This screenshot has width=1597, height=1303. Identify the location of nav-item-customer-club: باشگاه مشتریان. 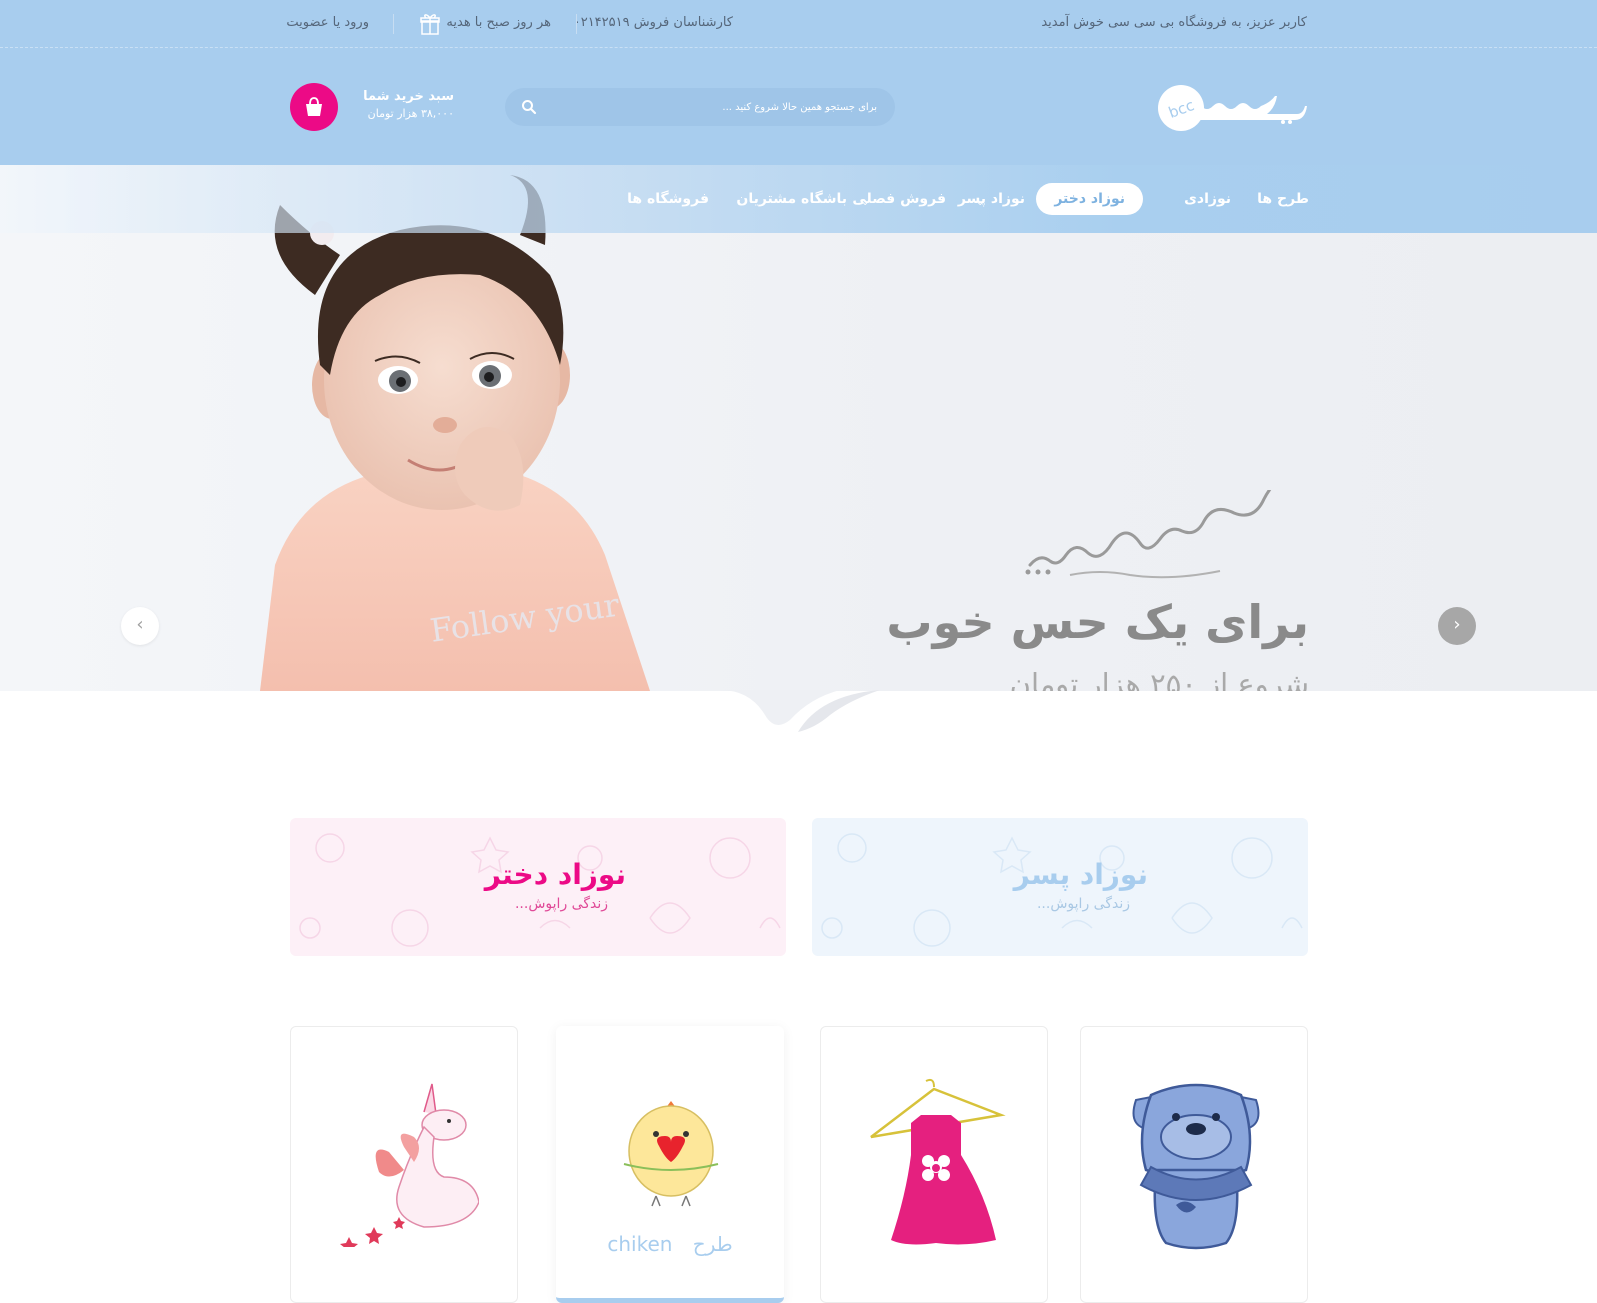
(791, 199).